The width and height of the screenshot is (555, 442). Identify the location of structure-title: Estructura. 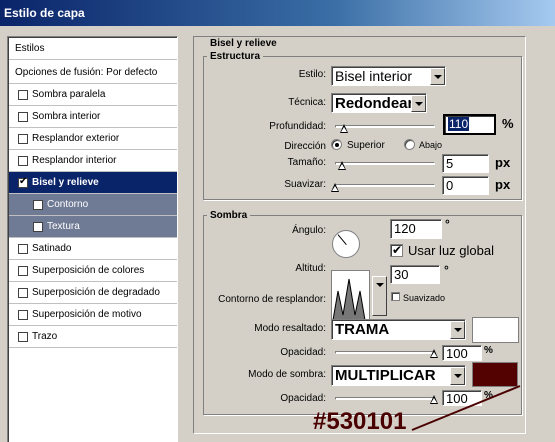
(235, 56).